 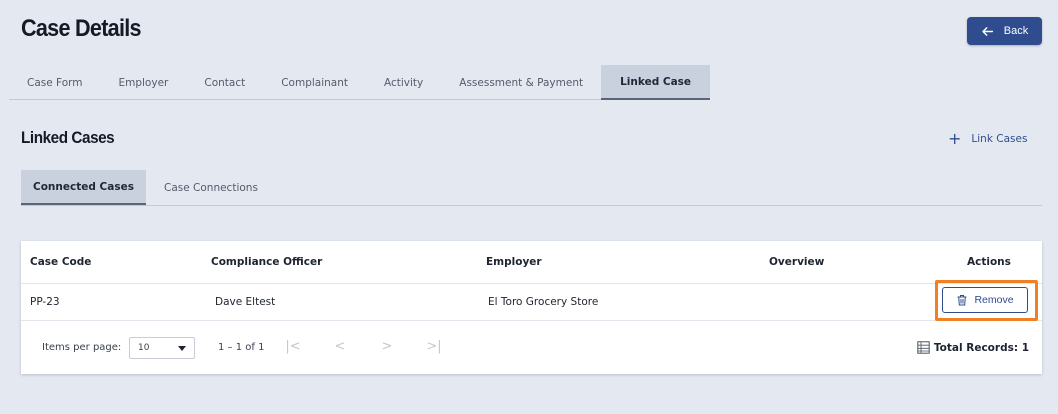 I want to click on next-page-icon: >, so click(x=387, y=346).